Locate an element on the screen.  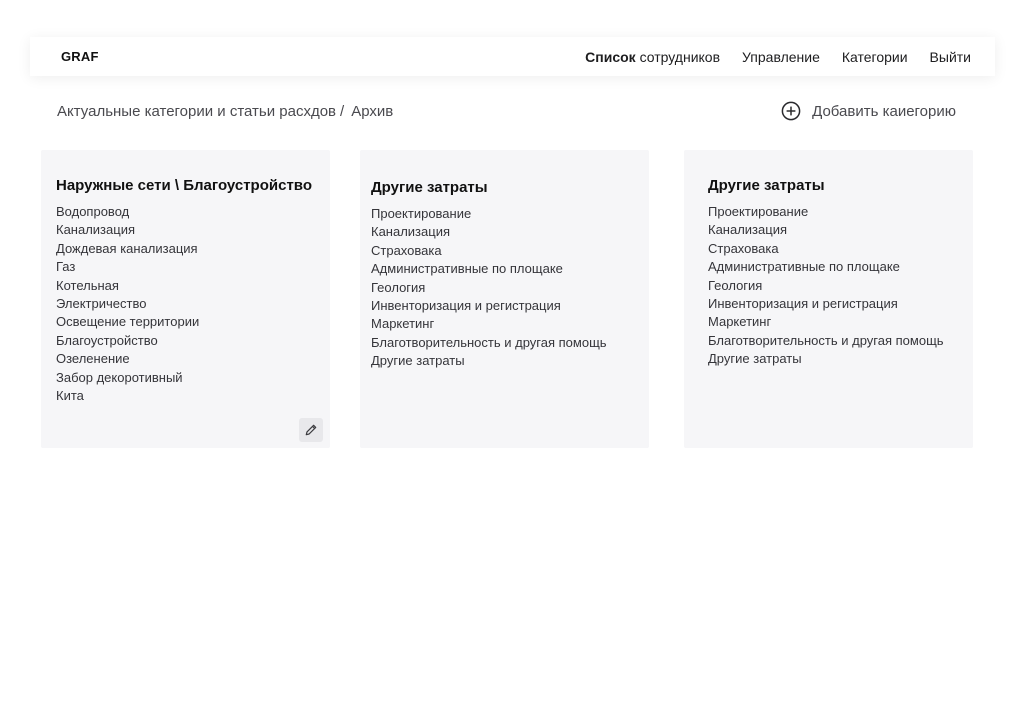
edit-button is located at coordinates (311, 430).